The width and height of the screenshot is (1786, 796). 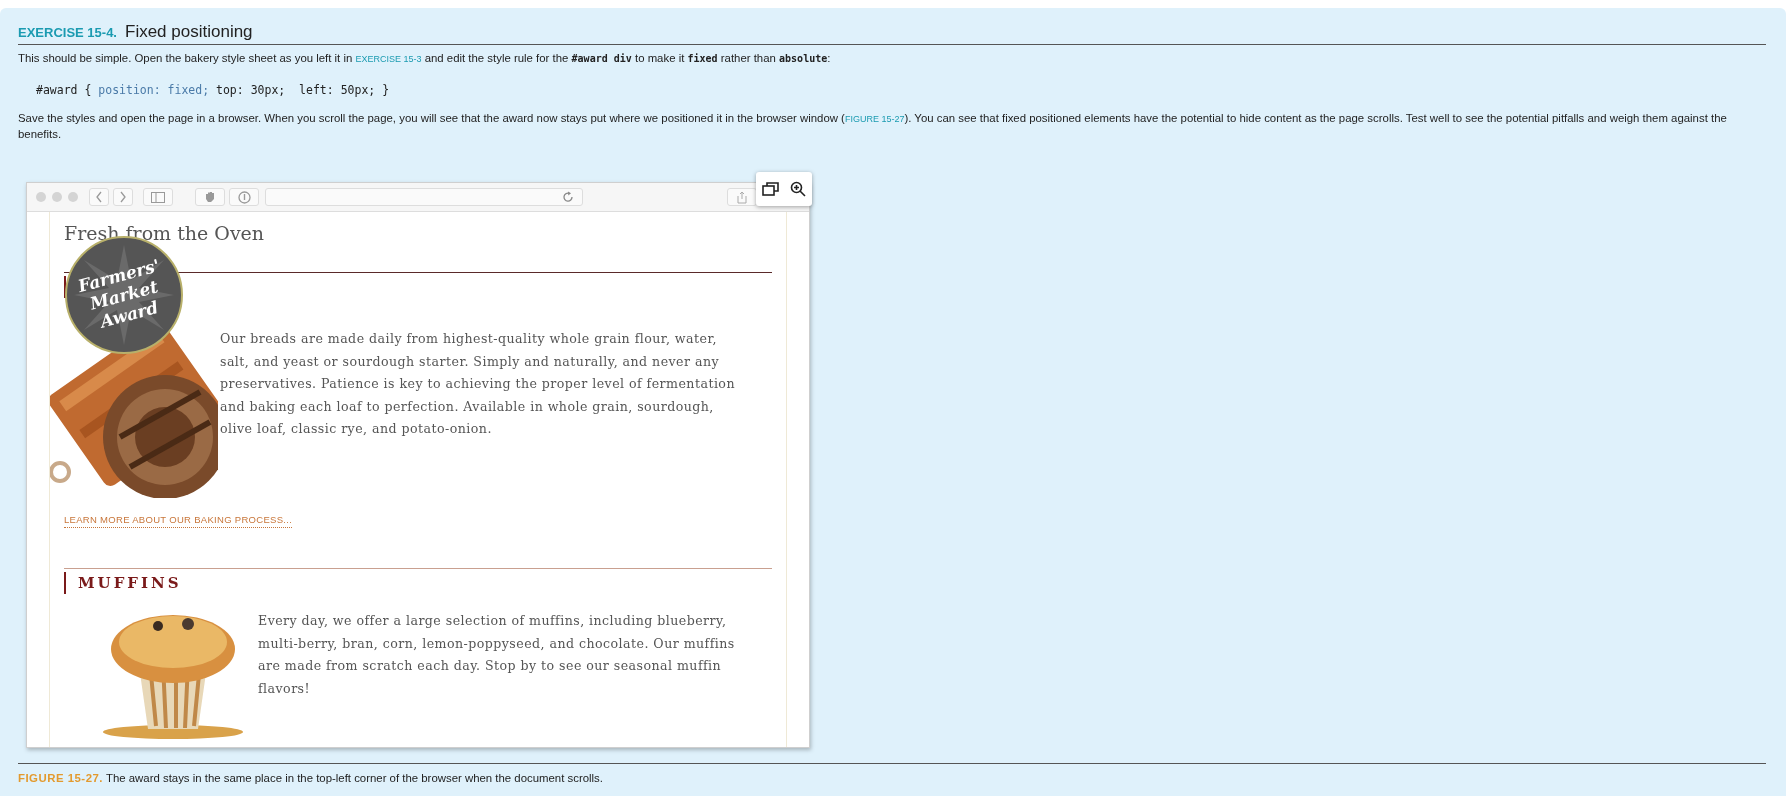 I want to click on sidebar-button, so click(x=158, y=197).